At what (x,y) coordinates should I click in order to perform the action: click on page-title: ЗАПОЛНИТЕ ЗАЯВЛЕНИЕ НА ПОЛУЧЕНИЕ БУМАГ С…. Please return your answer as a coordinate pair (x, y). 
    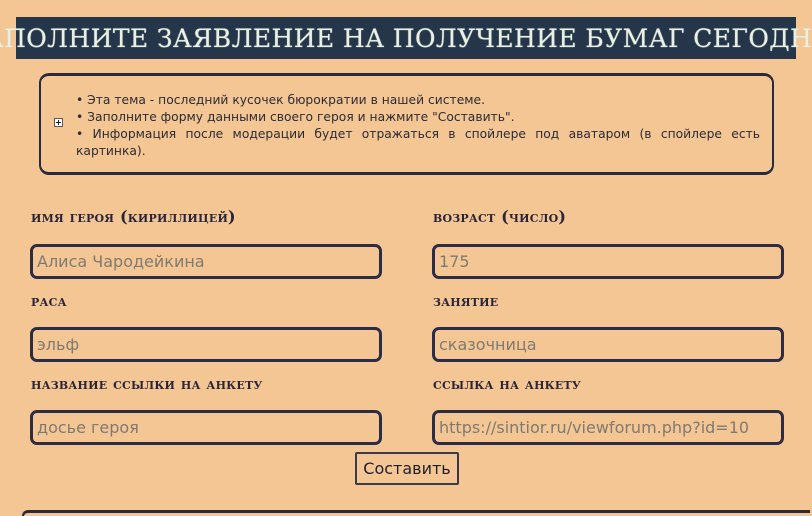
    Looking at the image, I should click on (406, 38).